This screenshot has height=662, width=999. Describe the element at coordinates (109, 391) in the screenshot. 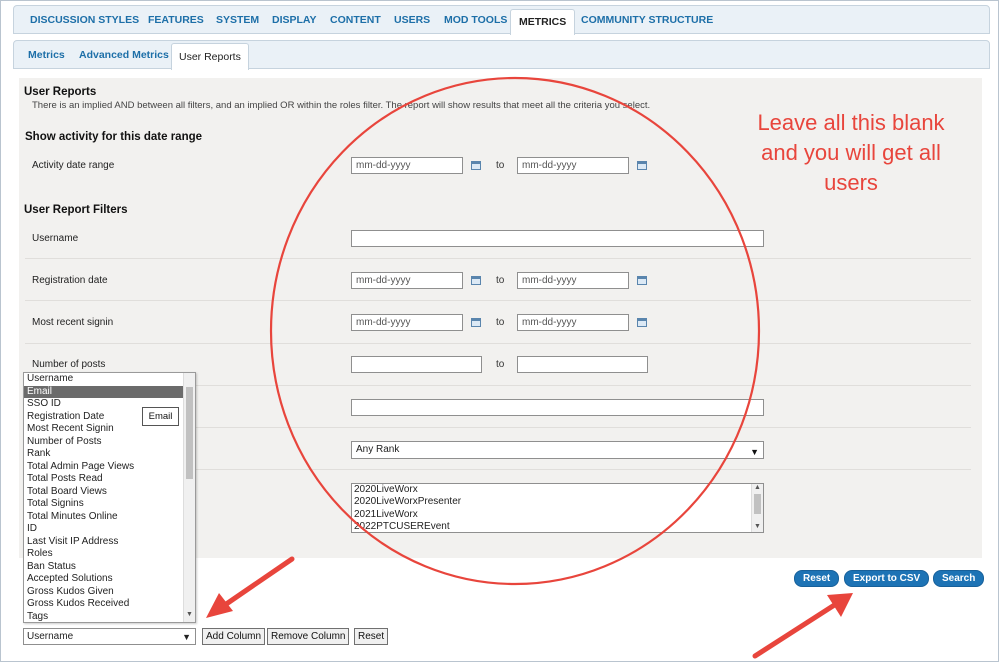

I see `column-option-highlighted: Email` at that location.